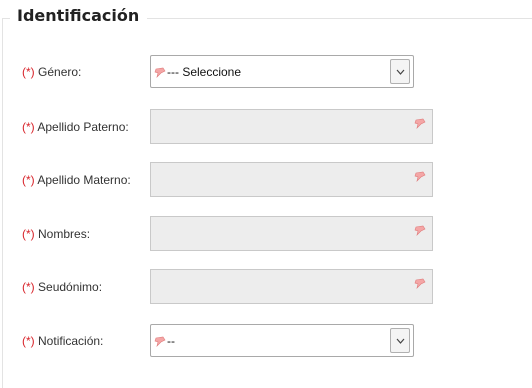  What do you see at coordinates (171, 341) in the screenshot?
I see `notificacion-selected-value: --` at bounding box center [171, 341].